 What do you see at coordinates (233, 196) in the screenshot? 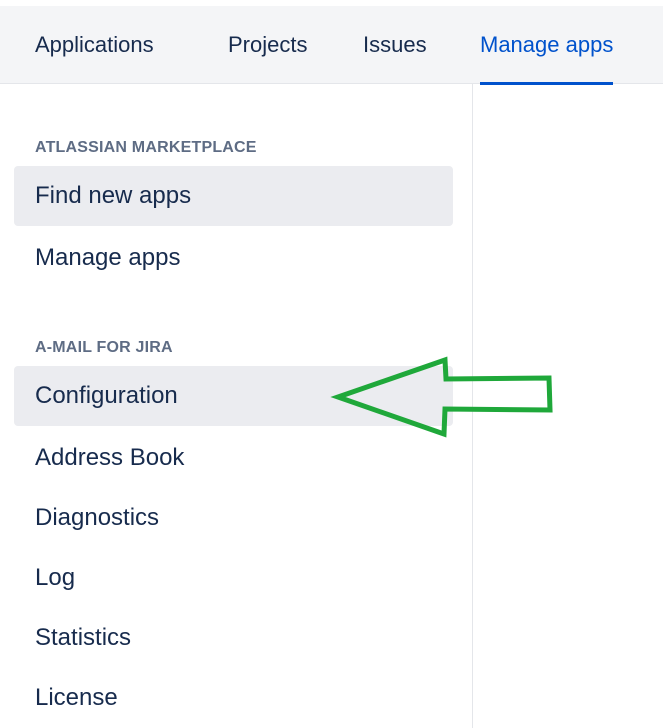
I see `sidebar-item-find-new-apps: Find new apps` at bounding box center [233, 196].